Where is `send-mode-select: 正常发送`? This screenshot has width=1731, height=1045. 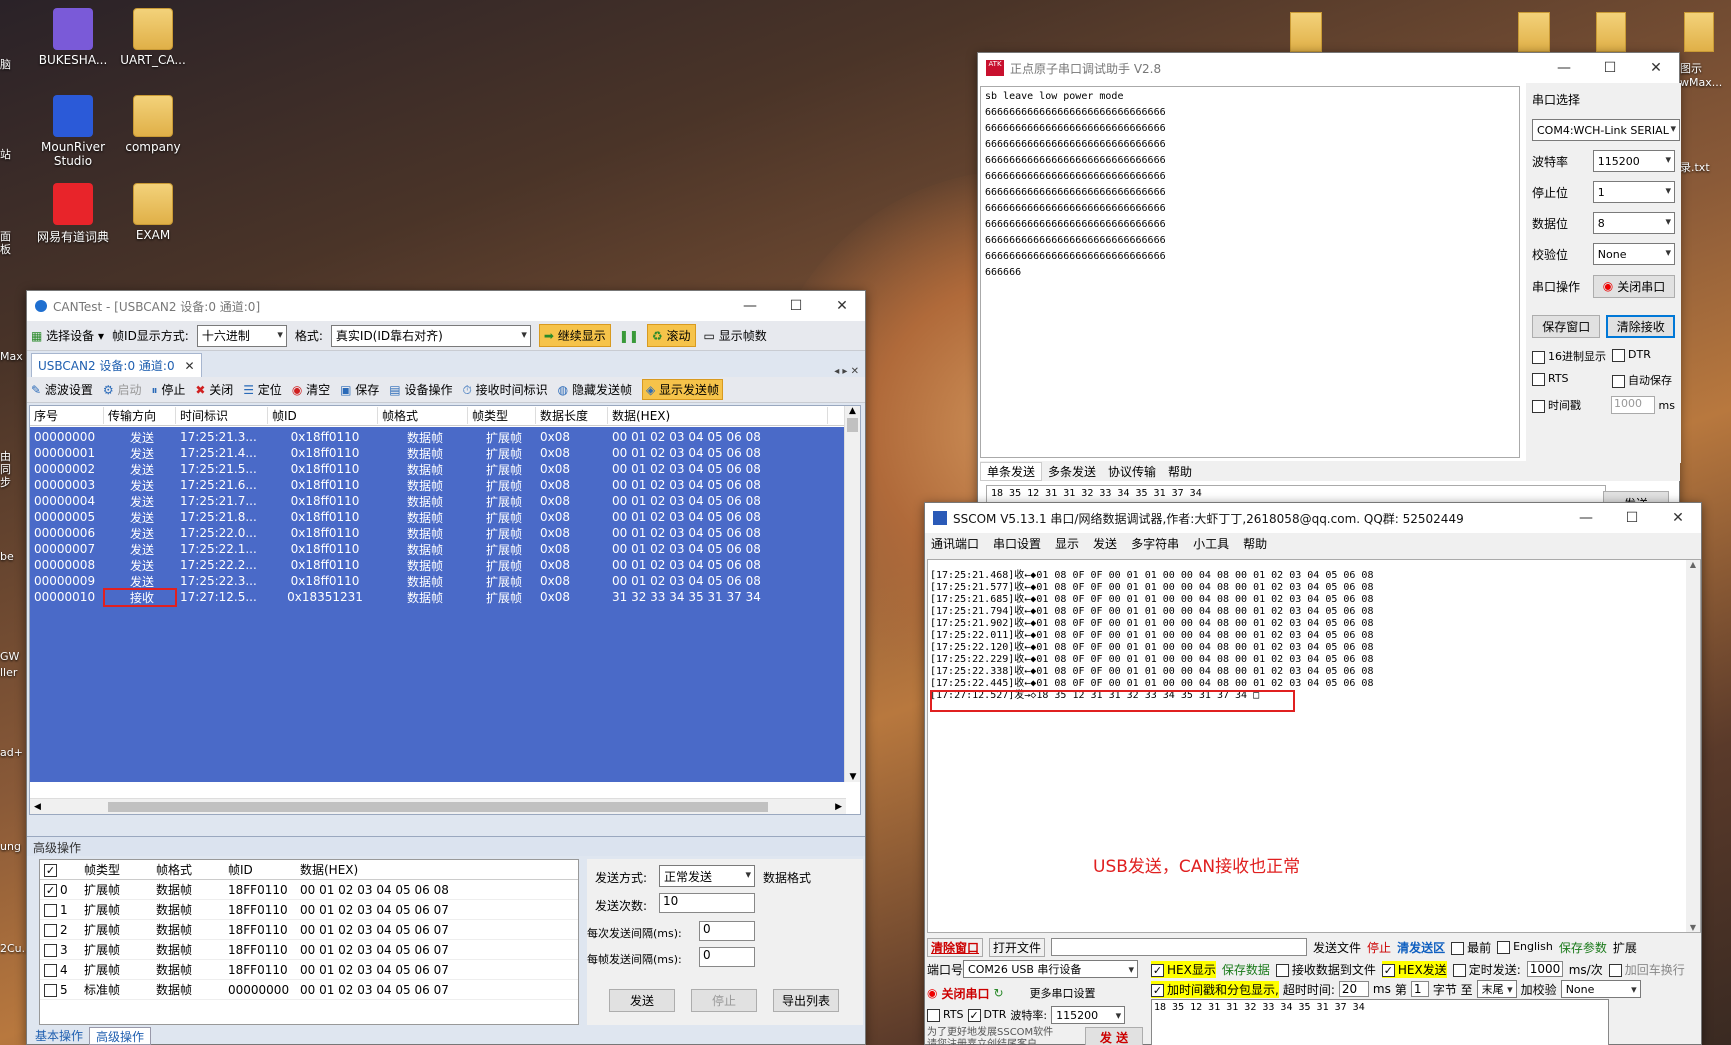
send-mode-select: 正常发送 is located at coordinates (707, 876).